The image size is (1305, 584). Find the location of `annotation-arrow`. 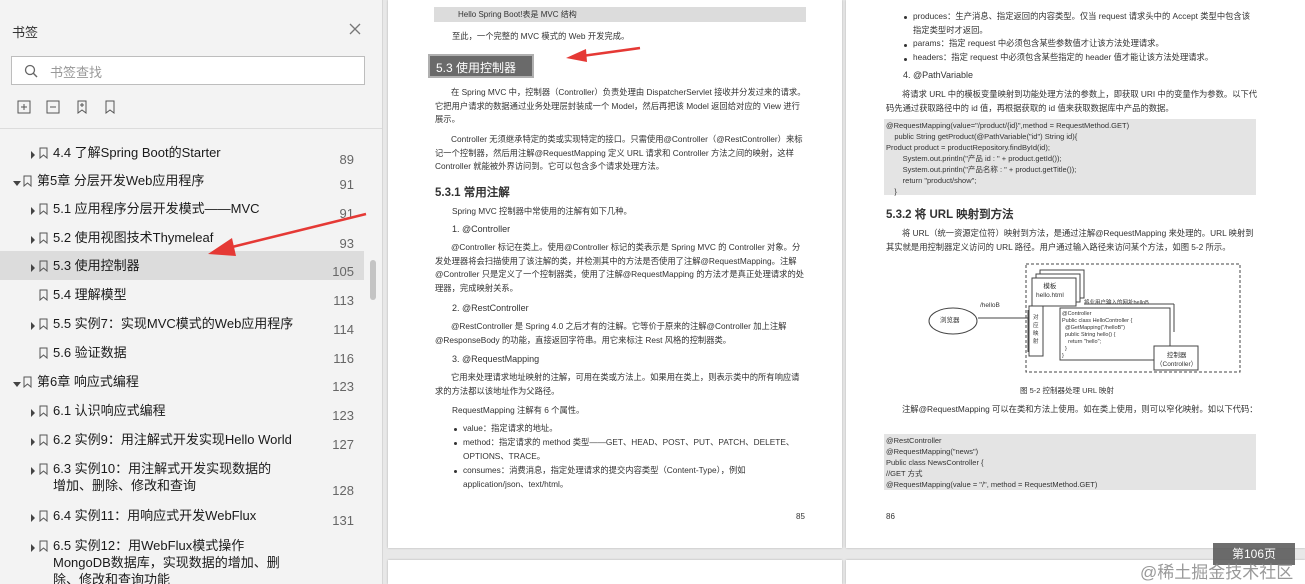

annotation-arrow is located at coordinates (287, 234).